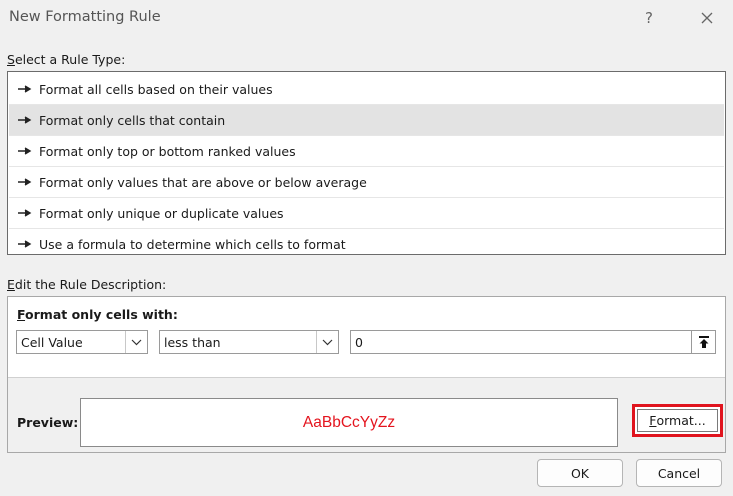 Image resolution: width=733 pixels, height=496 pixels. What do you see at coordinates (580, 473) in the screenshot?
I see `ok-button: OK` at bounding box center [580, 473].